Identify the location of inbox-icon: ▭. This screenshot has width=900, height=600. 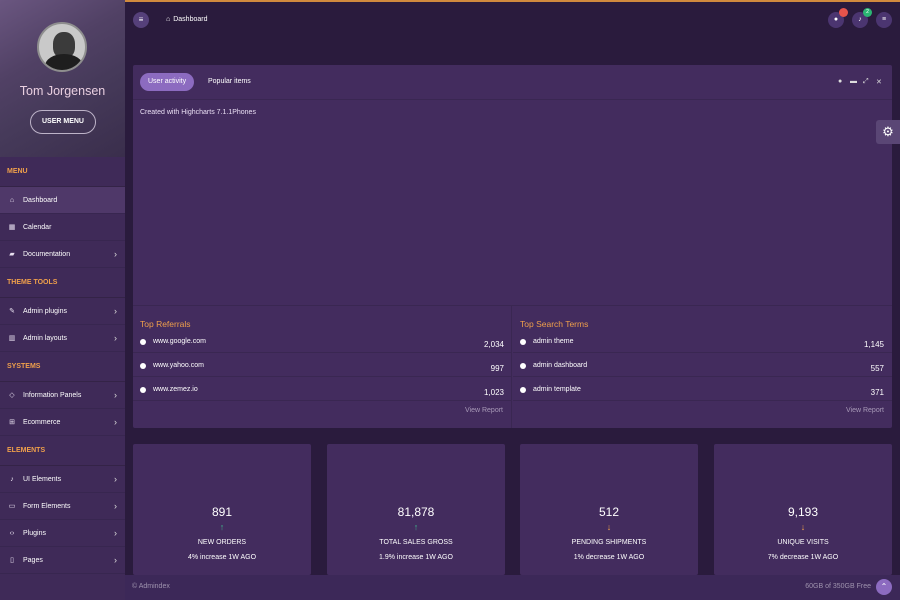
(12, 506).